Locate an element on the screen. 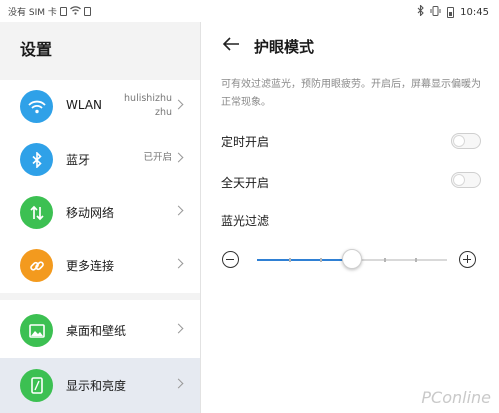 Image resolution: width=499 pixels, height=413 pixels. settings-item-label: 显示和亮度 is located at coordinates (96, 386).